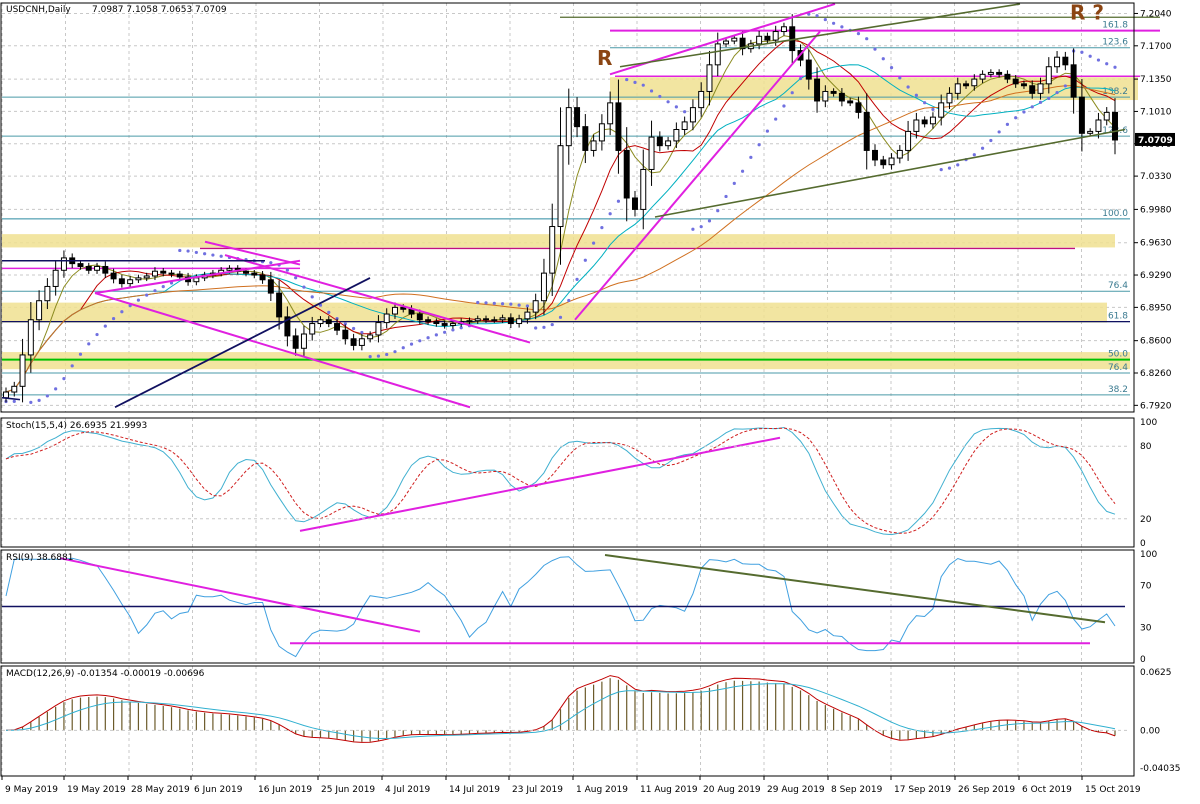 This screenshot has width=1200, height=804. What do you see at coordinates (1156, 342) in the screenshot?
I see `price-tick-label: 6.8600` at bounding box center [1156, 342].